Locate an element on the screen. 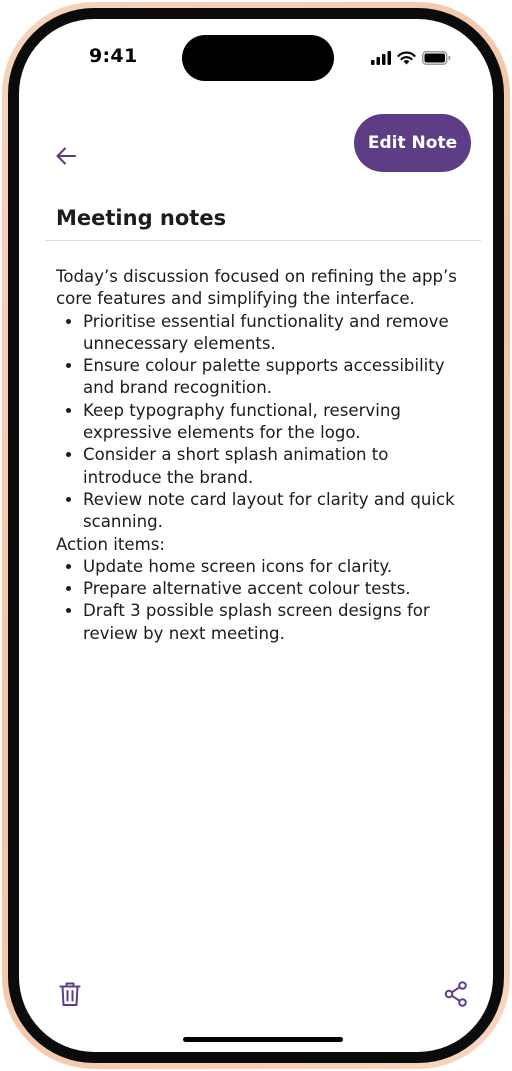  arrow-left-icon is located at coordinates (66, 158).